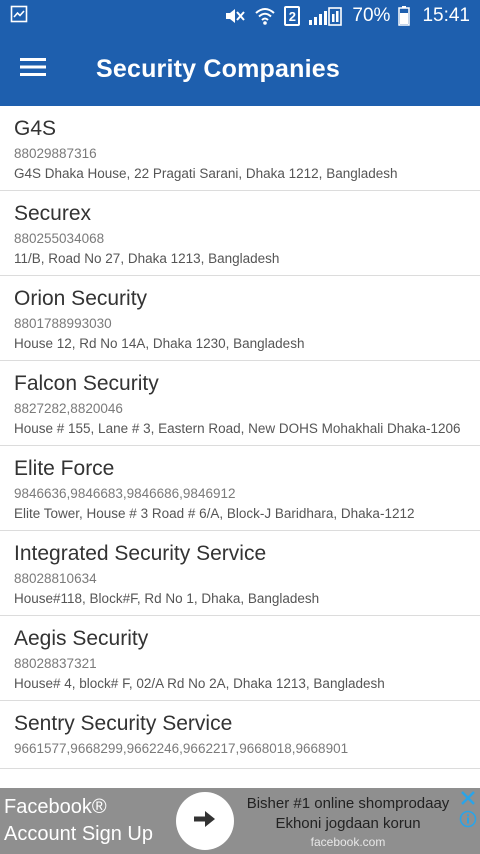 The width and height of the screenshot is (480, 854). Describe the element at coordinates (125, 493) in the screenshot. I see `company-phone: 9846636,9846683,9846686,9846912` at that location.